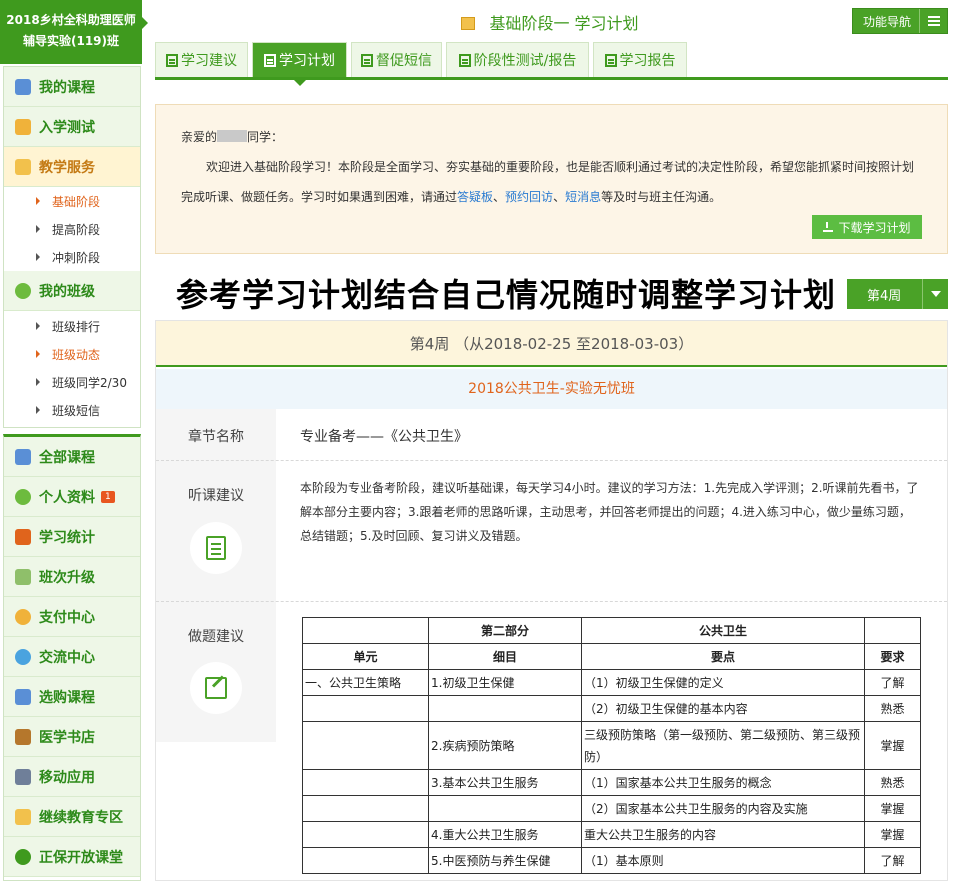 This screenshot has width=965, height=881. I want to click on sidebar-item-communication: 交流中心, so click(72, 657).